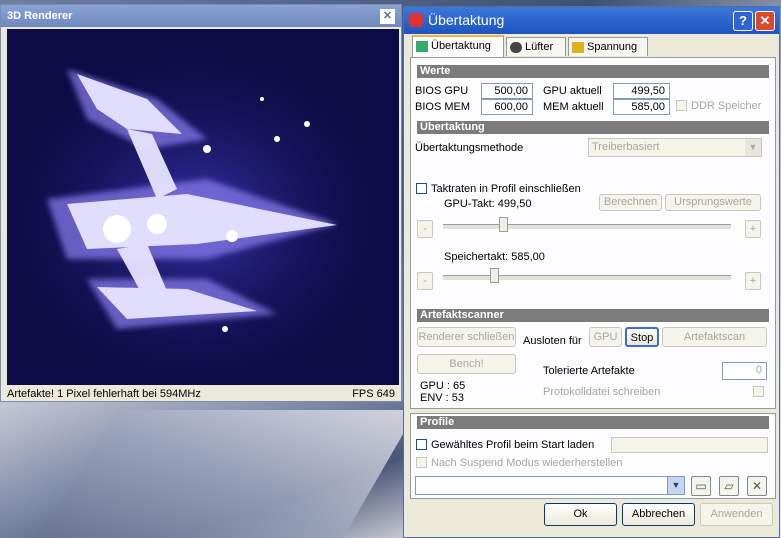  I want to click on save-icon: ▭, so click(701, 486).